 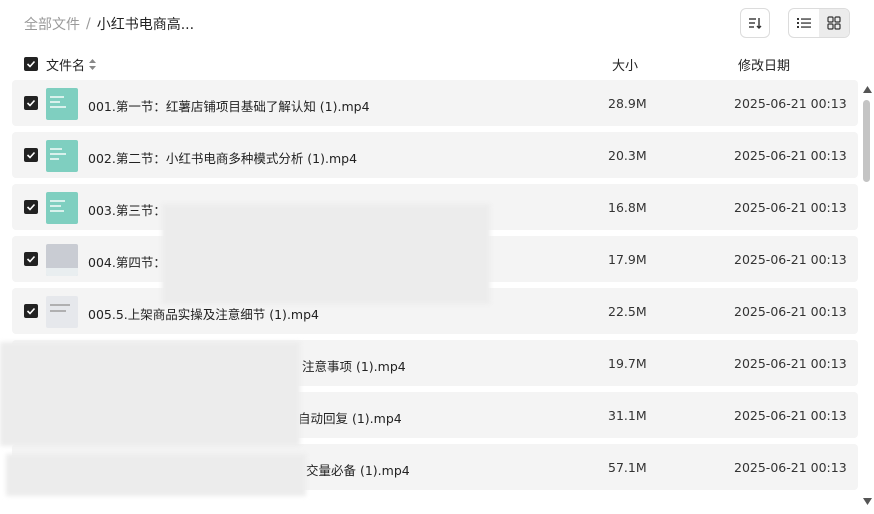 I want to click on list-view-button, so click(x=804, y=23).